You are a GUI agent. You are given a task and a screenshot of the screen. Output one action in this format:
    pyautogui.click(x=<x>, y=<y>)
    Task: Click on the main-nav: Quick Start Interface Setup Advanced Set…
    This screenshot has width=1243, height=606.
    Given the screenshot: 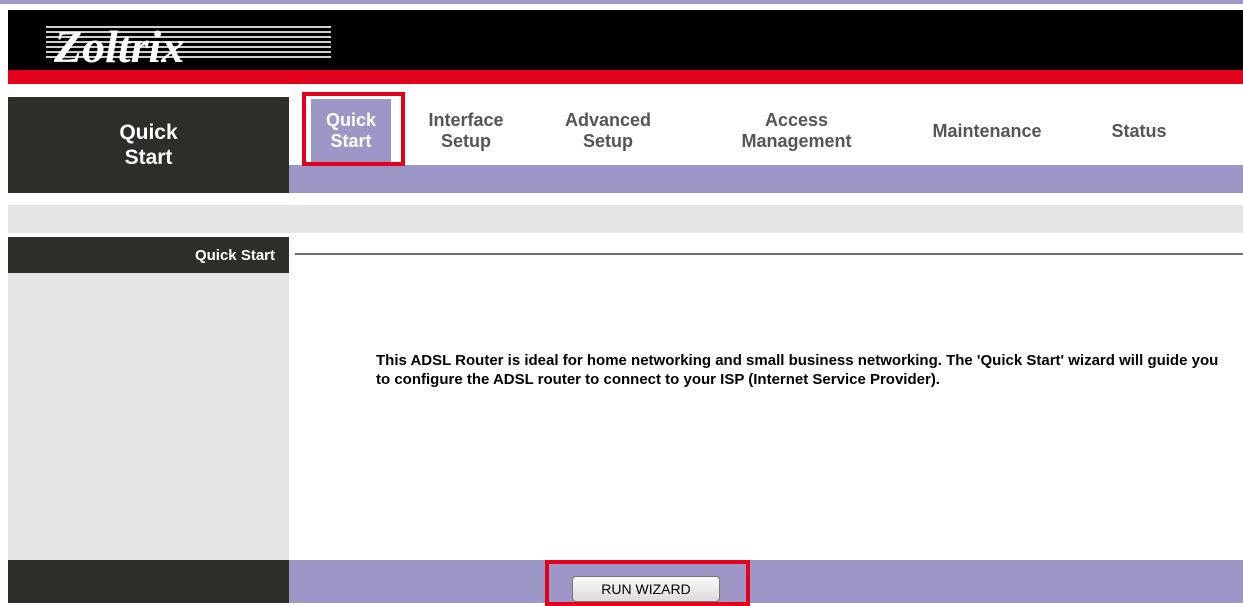 What is the action you would take?
    pyautogui.click(x=766, y=131)
    